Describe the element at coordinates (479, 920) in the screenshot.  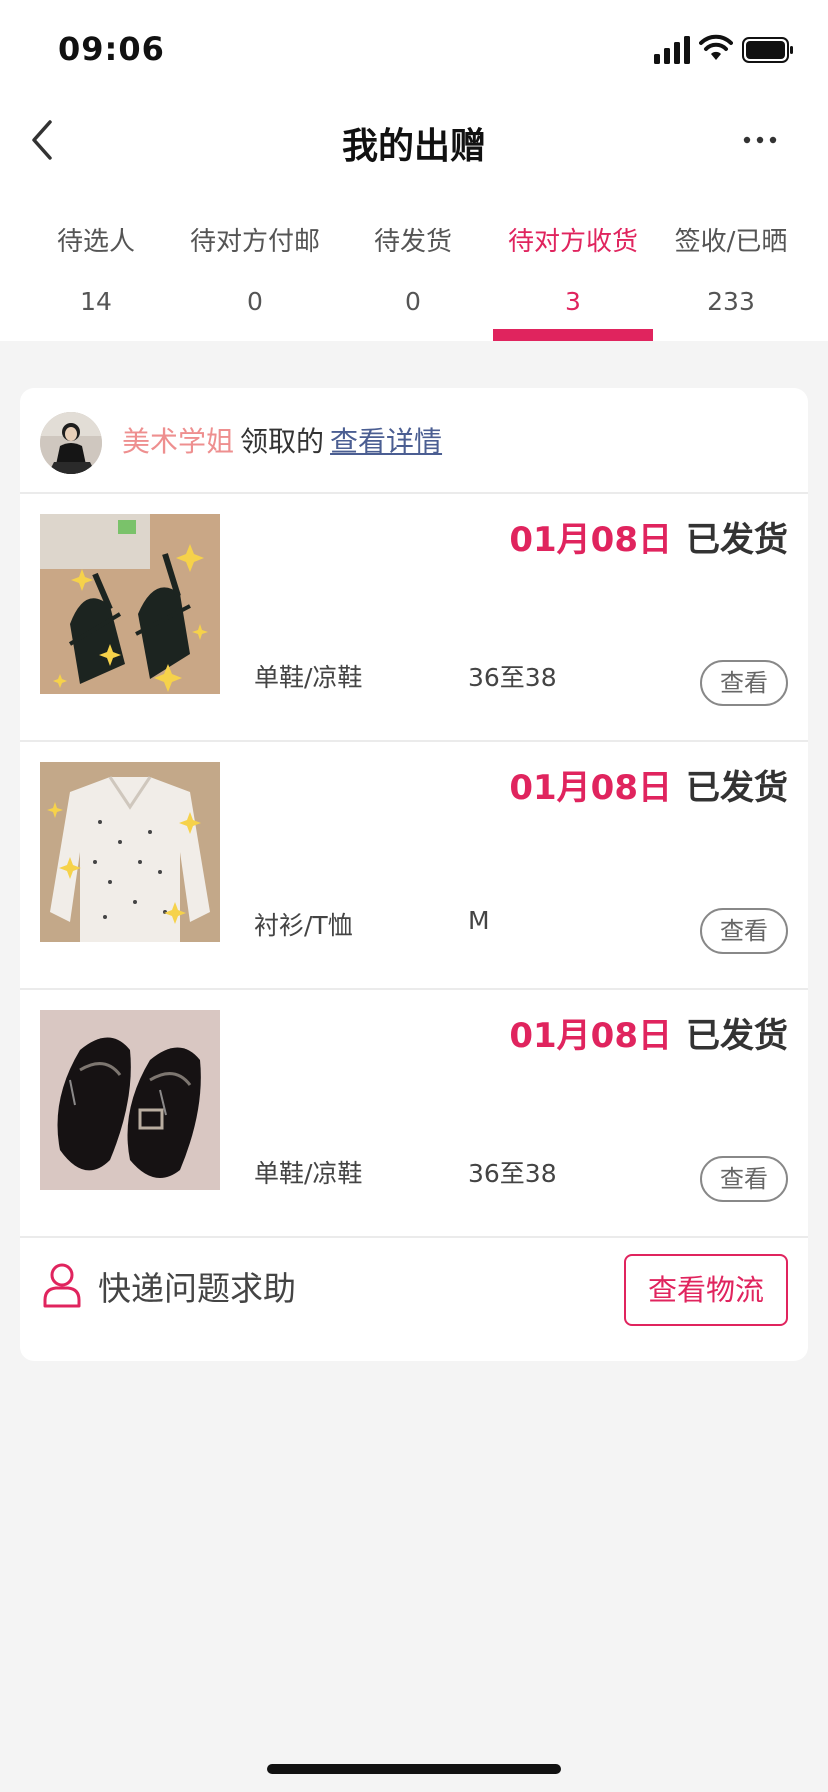
I see `item-size: M` at that location.